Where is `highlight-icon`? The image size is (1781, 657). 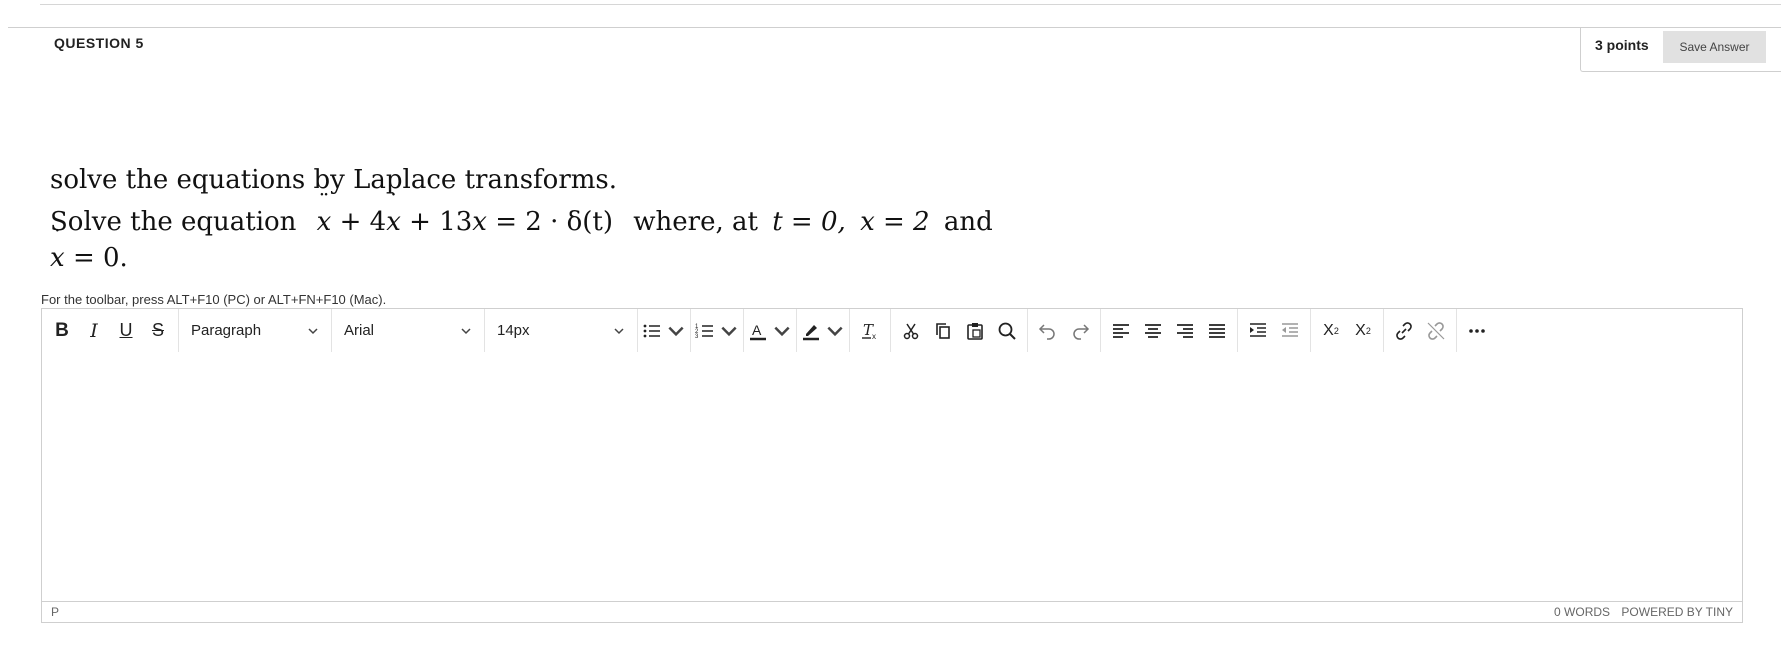
highlight-icon is located at coordinates (823, 331).